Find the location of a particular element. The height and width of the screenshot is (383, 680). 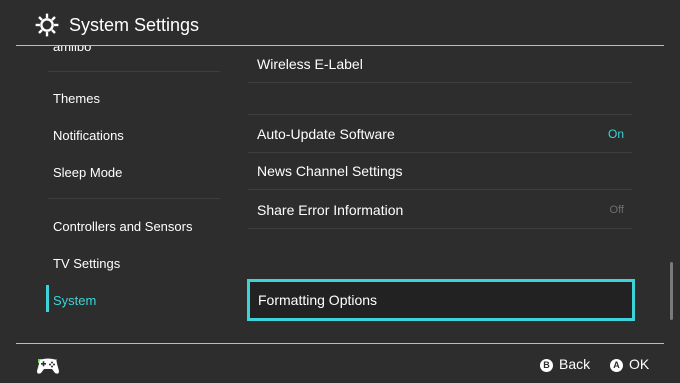

back-button: B Back is located at coordinates (565, 364).